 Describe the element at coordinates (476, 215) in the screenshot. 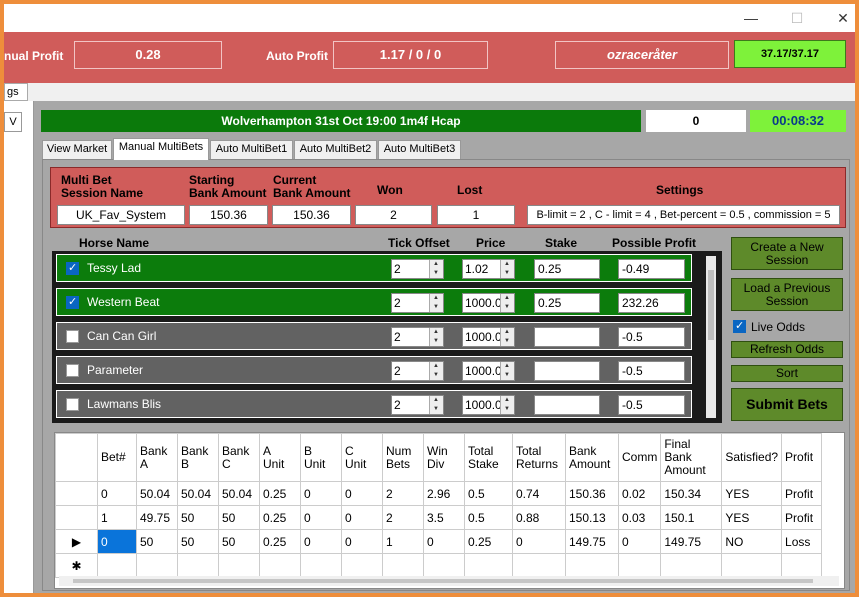

I see `lost-field: 1` at that location.